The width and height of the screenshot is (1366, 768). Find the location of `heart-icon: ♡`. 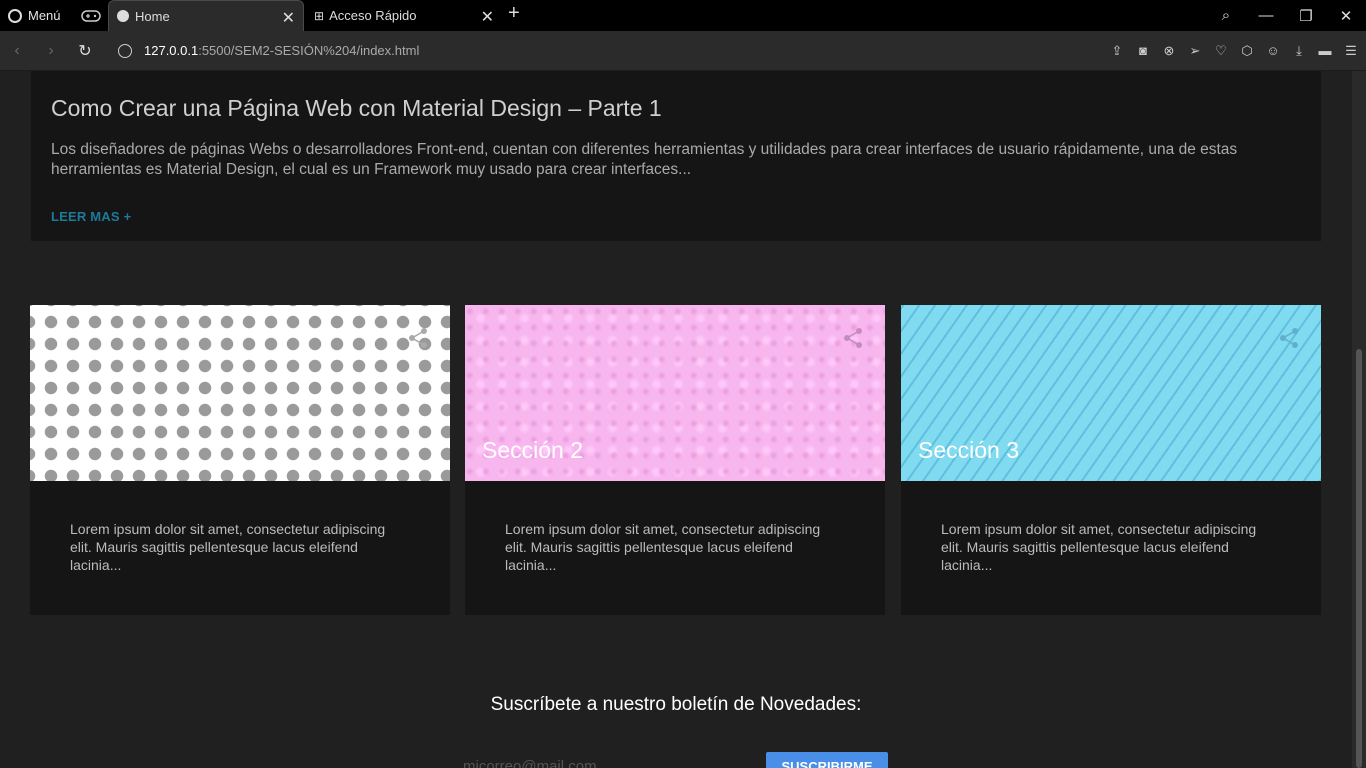

heart-icon: ♡ is located at coordinates (1221, 51).